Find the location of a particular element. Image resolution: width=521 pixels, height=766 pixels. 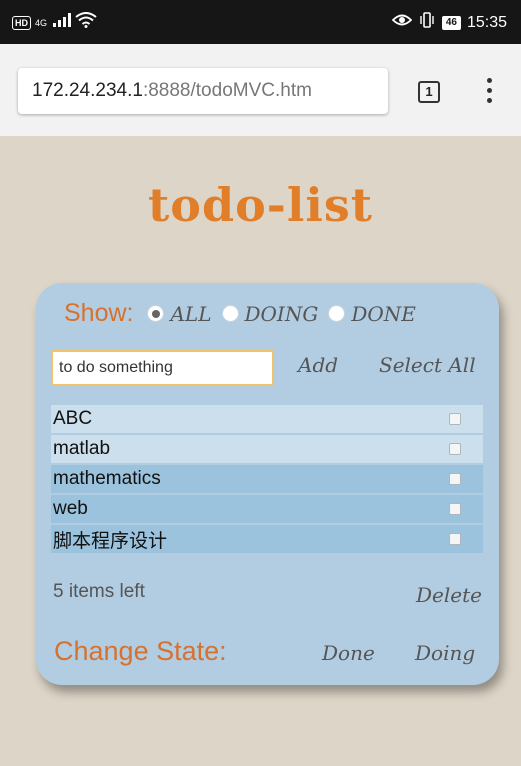

filter-doing-label: DOING is located at coordinates (282, 314).